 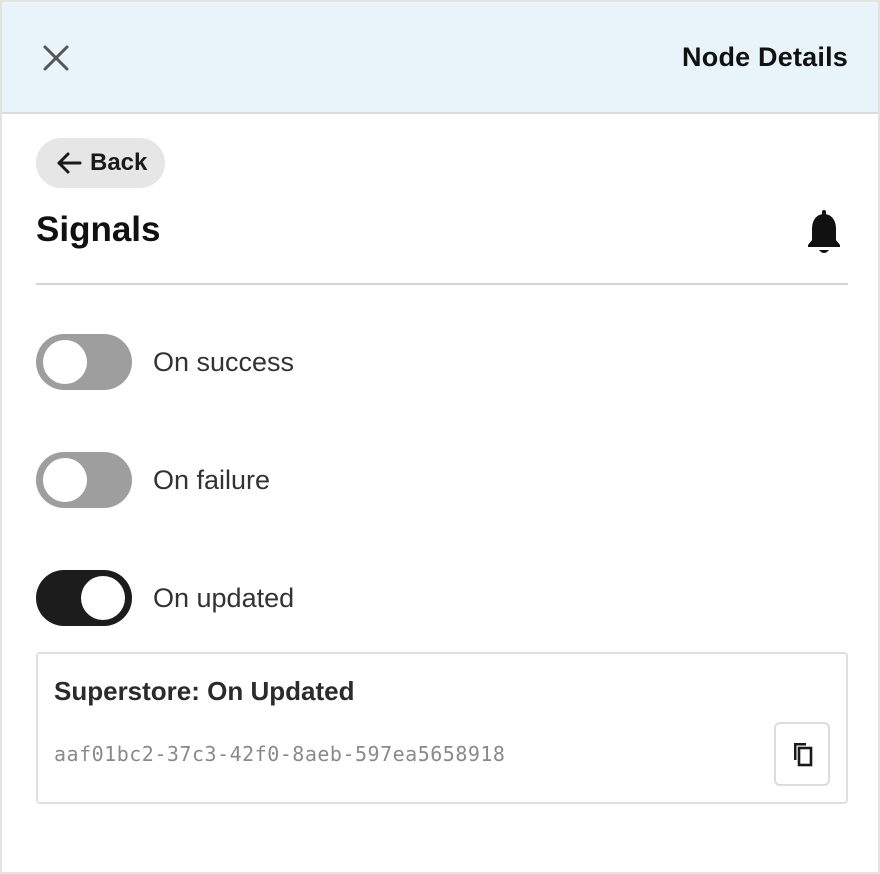 What do you see at coordinates (224, 597) in the screenshot?
I see `on-updated-label: On updated` at bounding box center [224, 597].